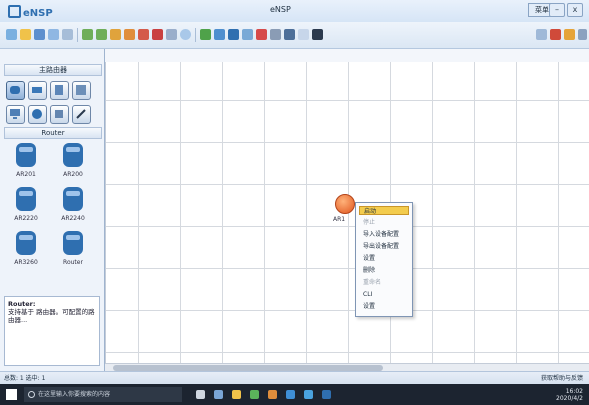  I want to click on minimize-button: –, so click(557, 10).